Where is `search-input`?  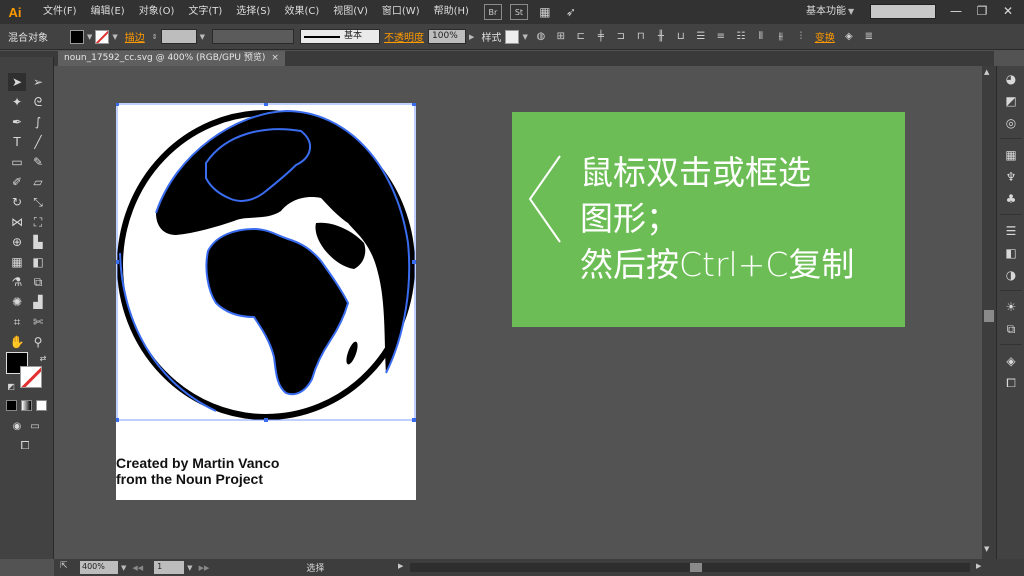
search-input is located at coordinates (903, 11).